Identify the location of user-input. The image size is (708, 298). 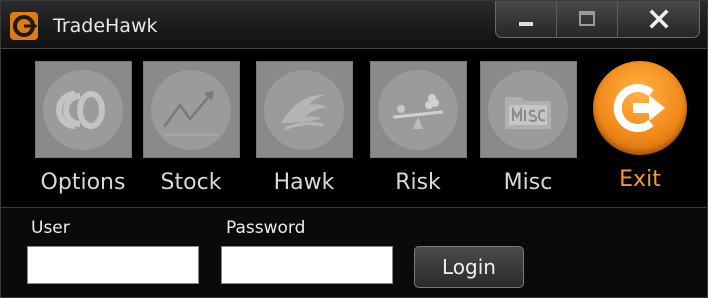
(113, 265).